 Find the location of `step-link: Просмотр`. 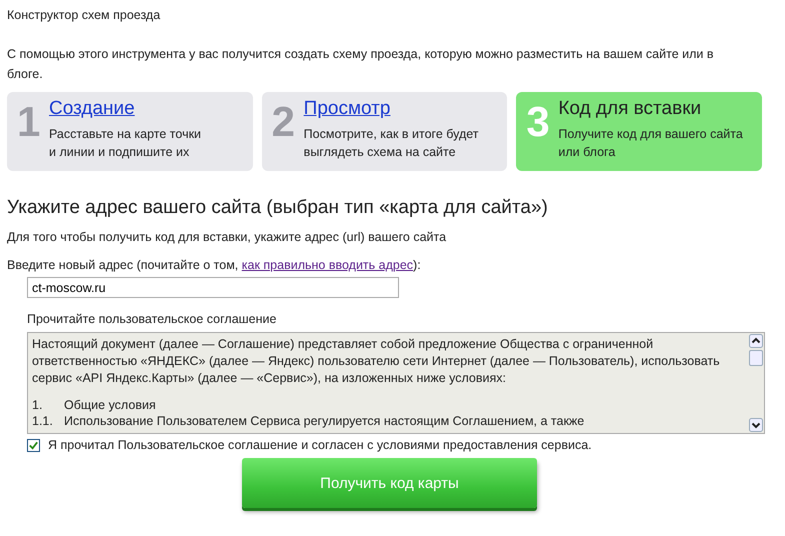

step-link: Просмотр is located at coordinates (347, 109).